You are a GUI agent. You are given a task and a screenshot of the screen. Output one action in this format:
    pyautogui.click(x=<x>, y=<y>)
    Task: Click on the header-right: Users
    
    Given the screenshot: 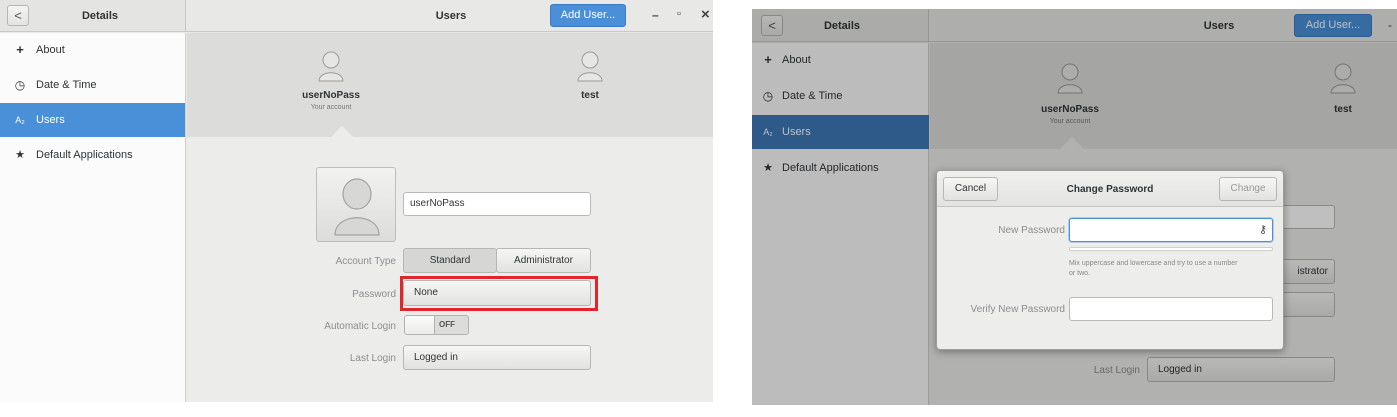 What is the action you would take?
    pyautogui.click(x=449, y=16)
    